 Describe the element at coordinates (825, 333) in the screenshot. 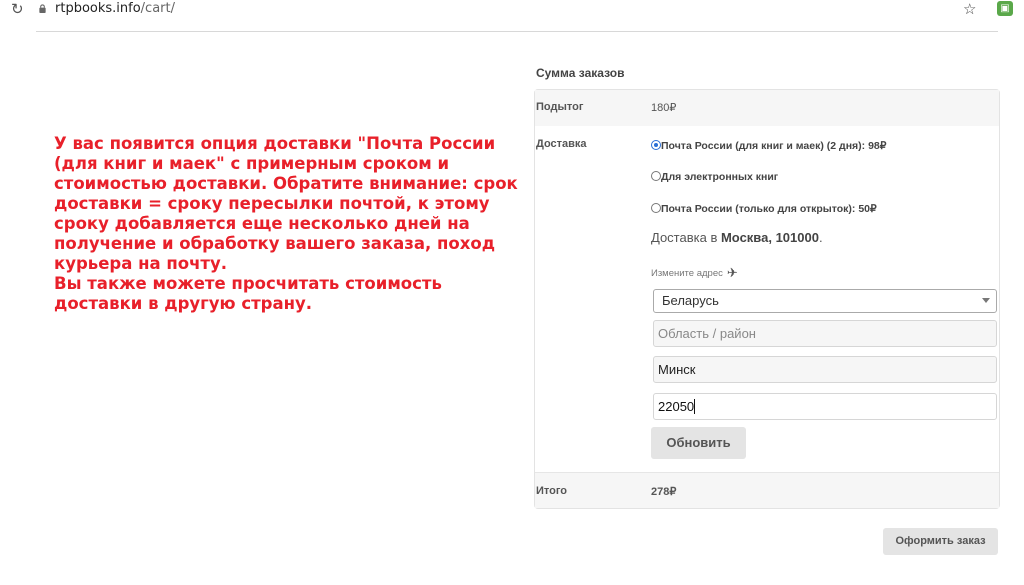

I see `region-input: Область / район` at that location.